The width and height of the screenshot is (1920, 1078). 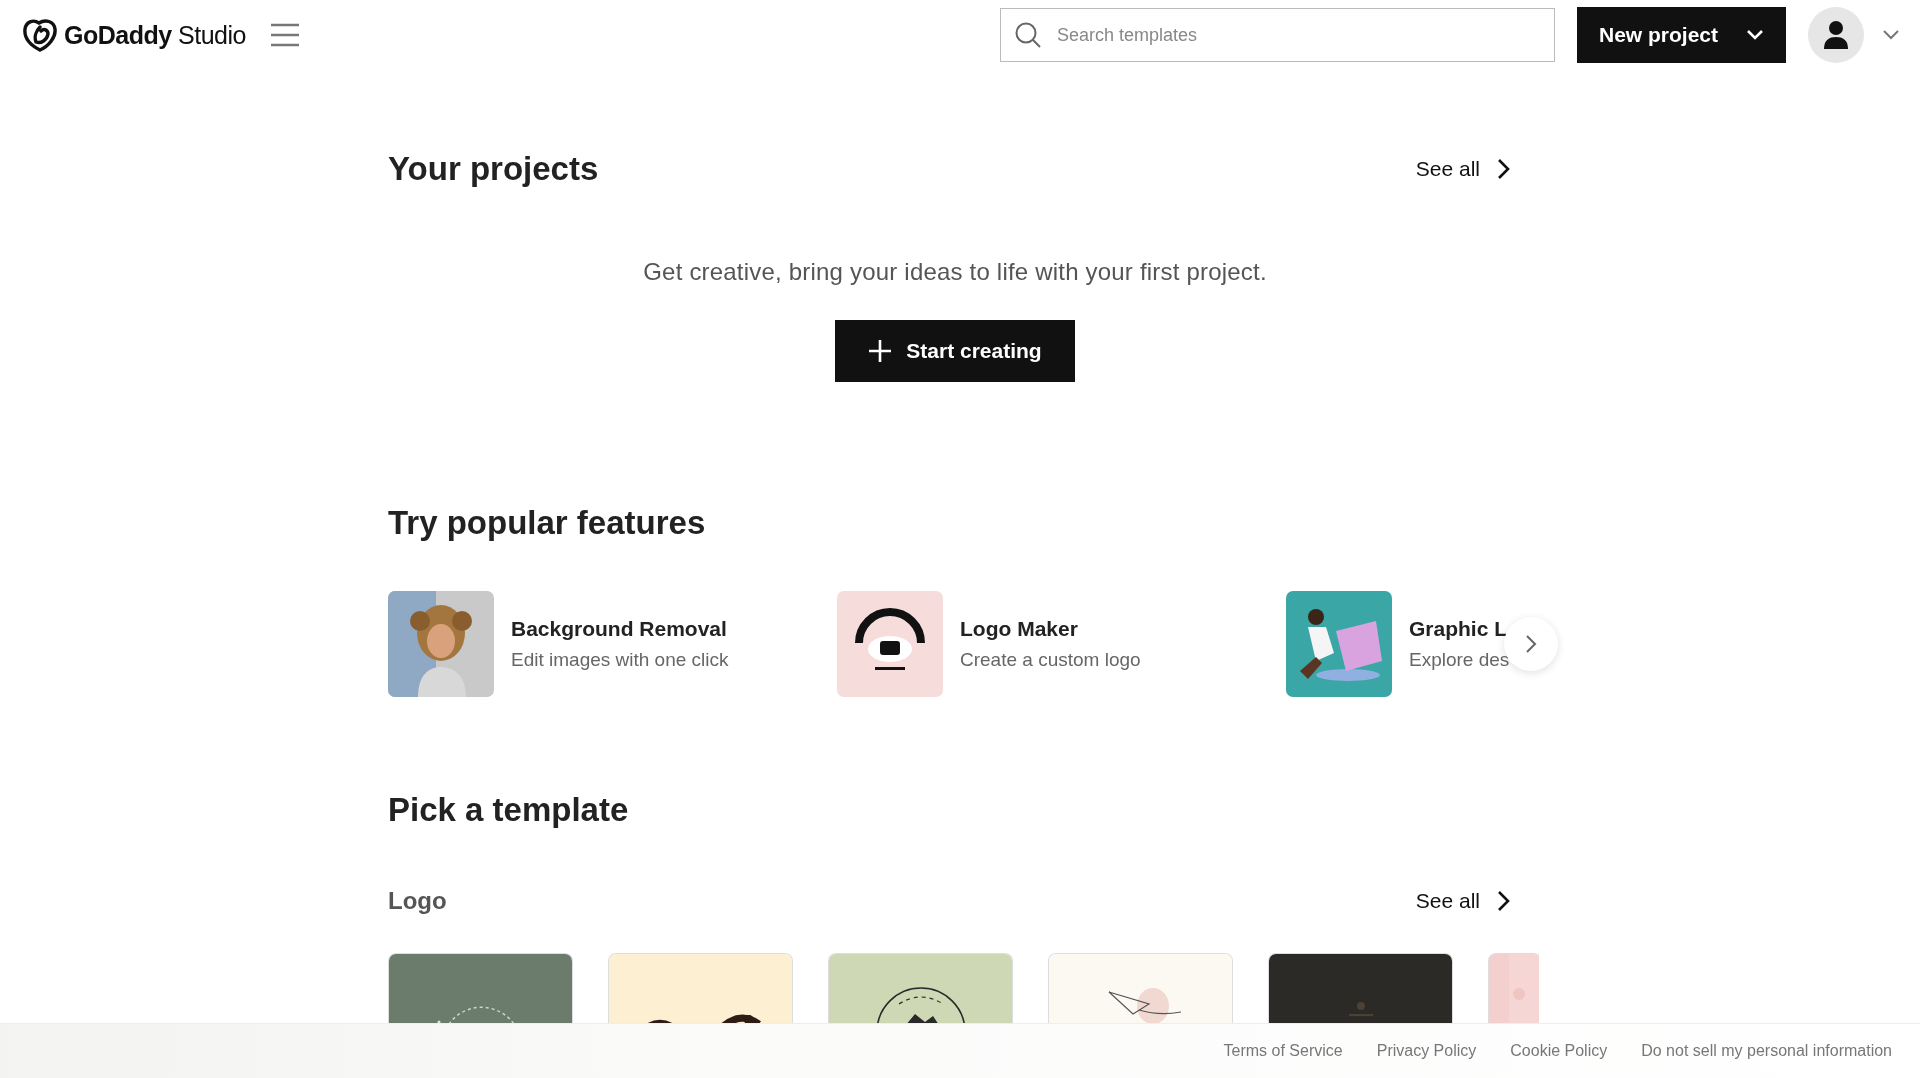 What do you see at coordinates (417, 900) in the screenshot?
I see `section-heading: Logo` at bounding box center [417, 900].